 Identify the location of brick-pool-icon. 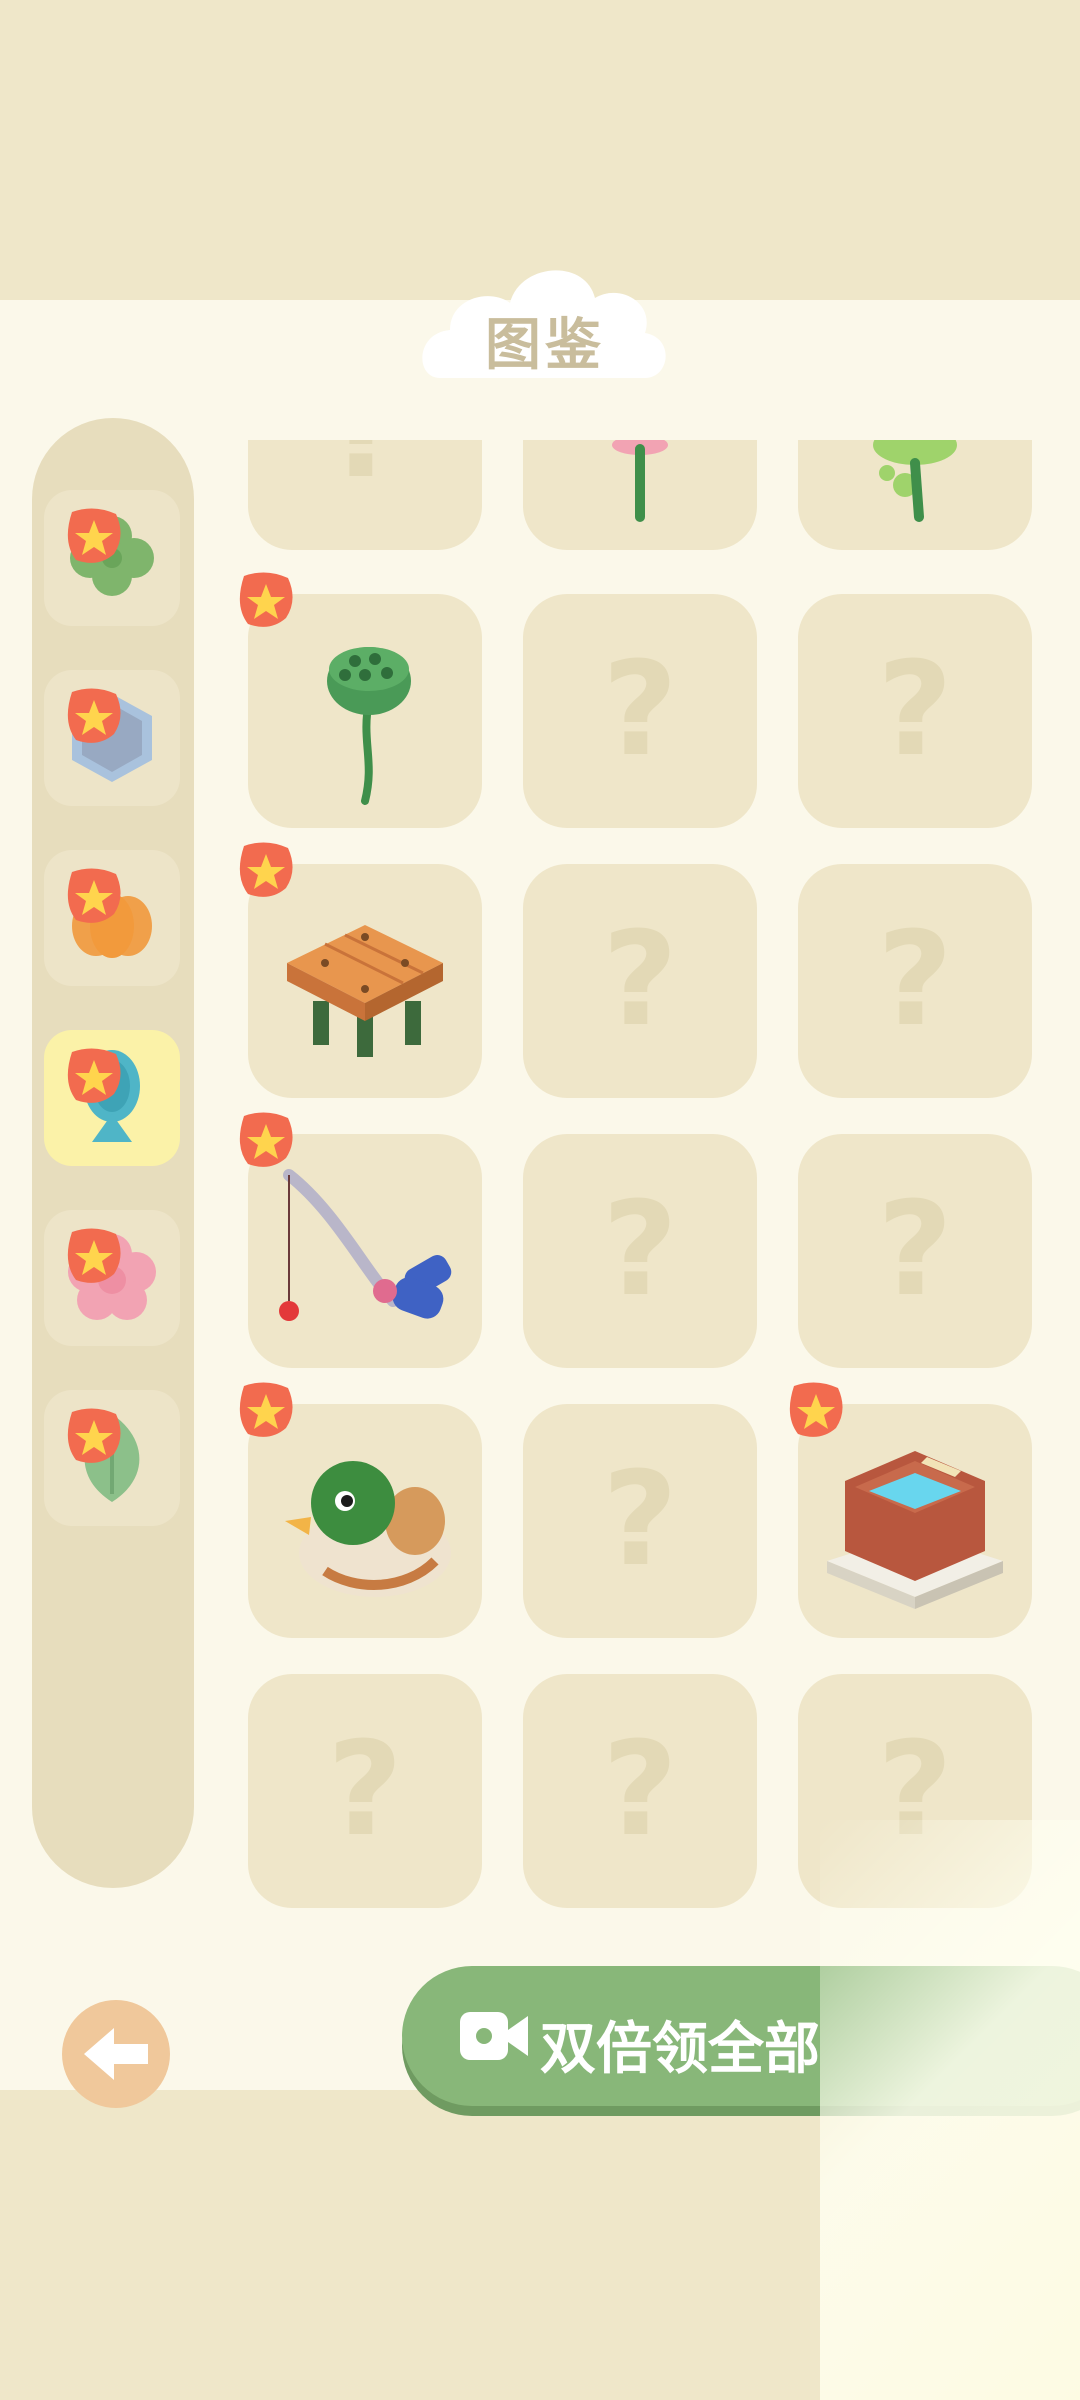
(915, 1530).